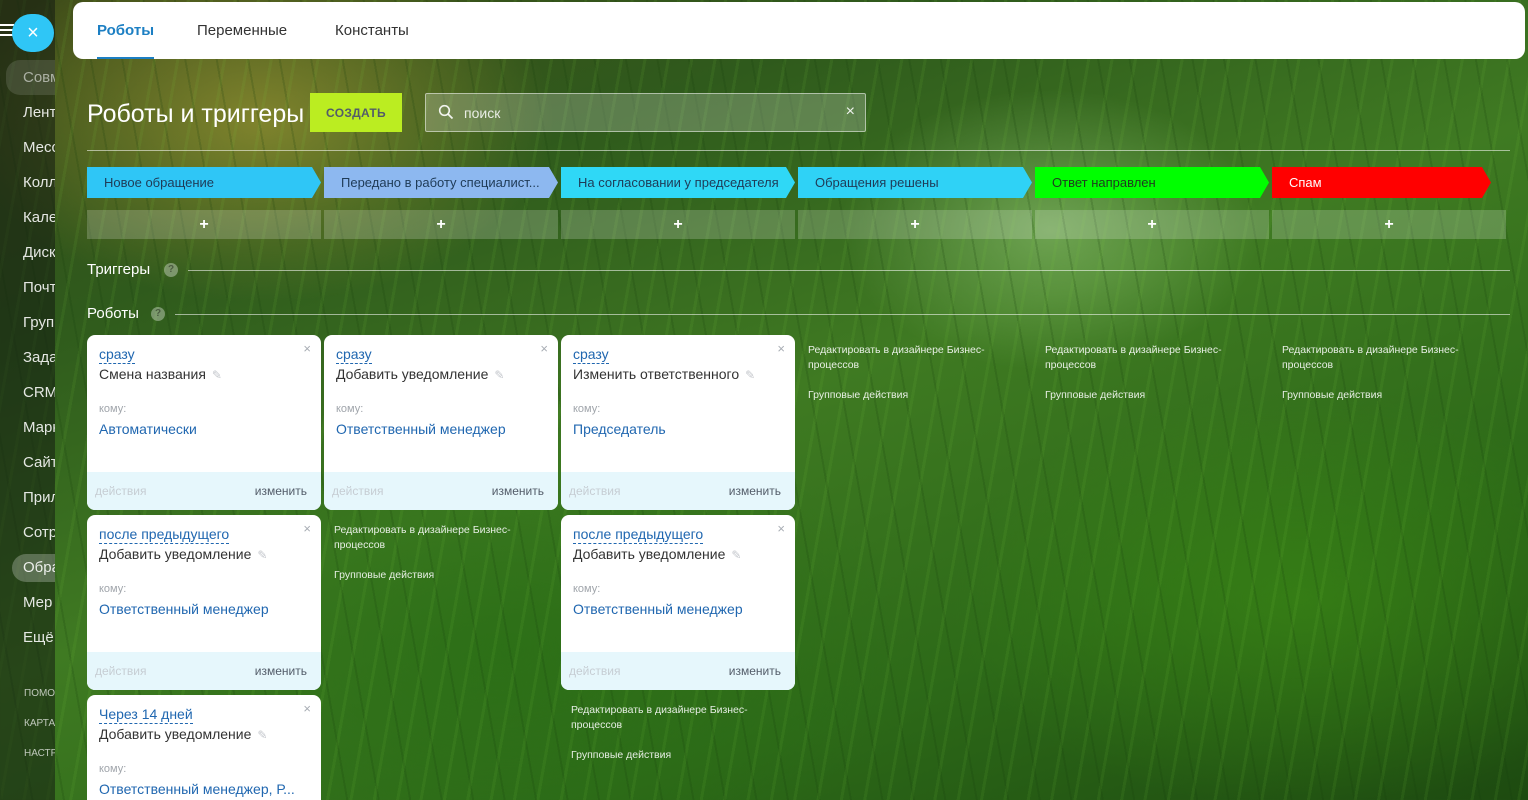 This screenshot has height=800, width=1528. What do you see at coordinates (27, 252) in the screenshot?
I see `sidebar-item-disk: Диск` at bounding box center [27, 252].